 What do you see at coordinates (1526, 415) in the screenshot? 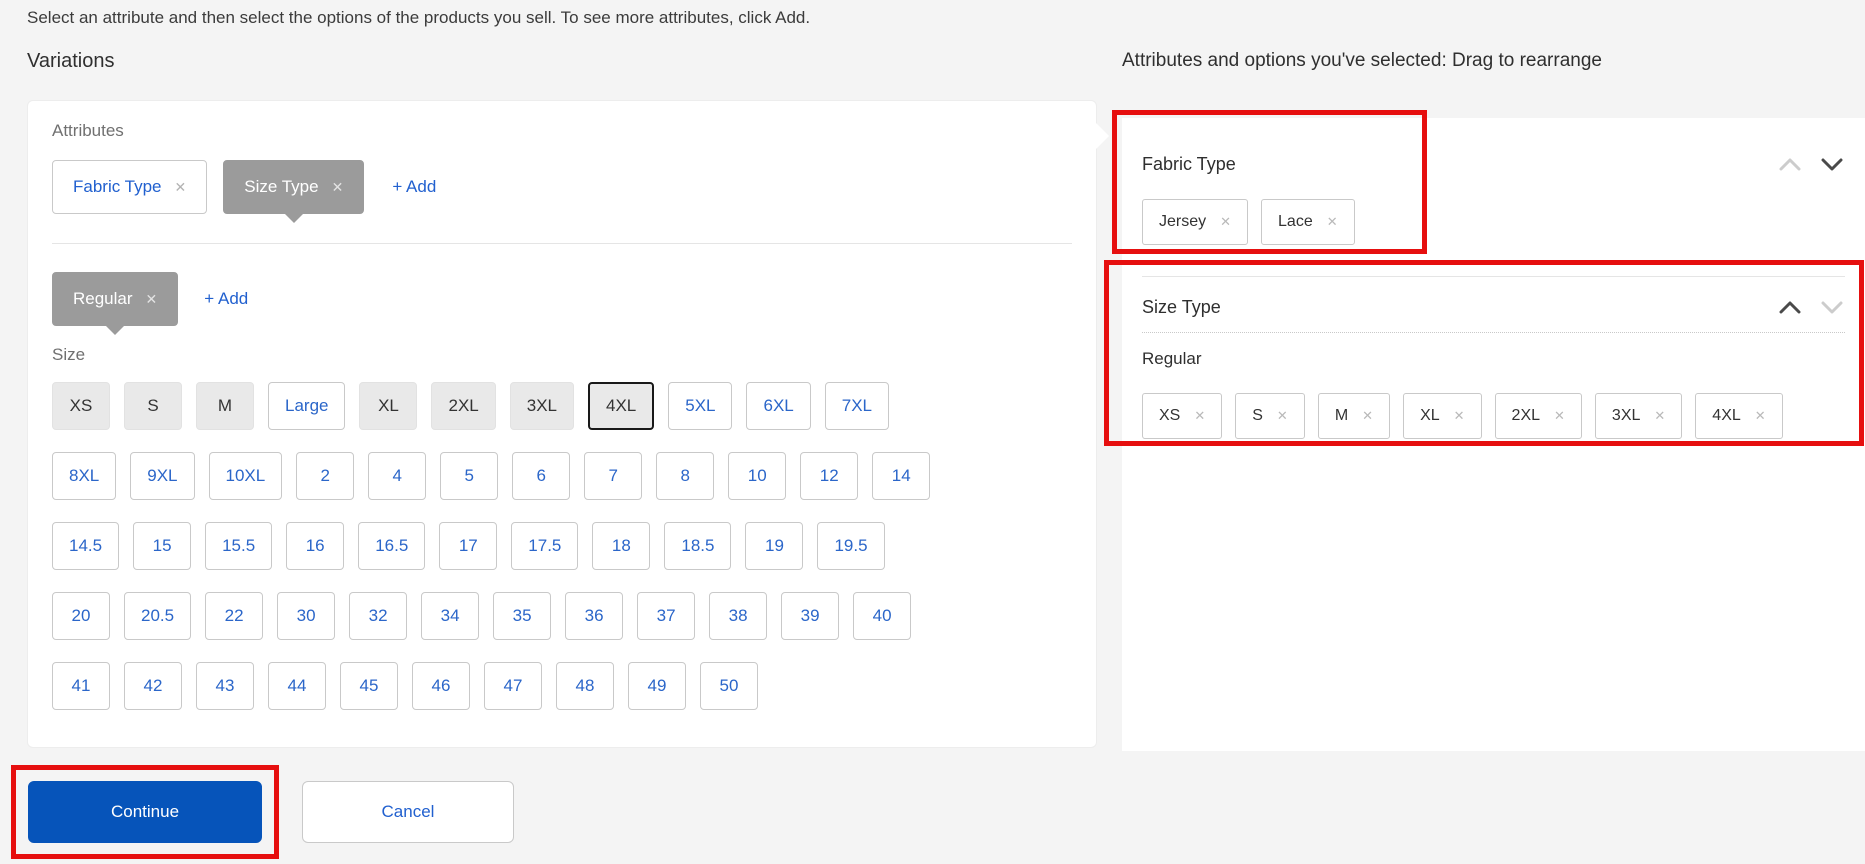
I see `option-label: 2XL` at bounding box center [1526, 415].